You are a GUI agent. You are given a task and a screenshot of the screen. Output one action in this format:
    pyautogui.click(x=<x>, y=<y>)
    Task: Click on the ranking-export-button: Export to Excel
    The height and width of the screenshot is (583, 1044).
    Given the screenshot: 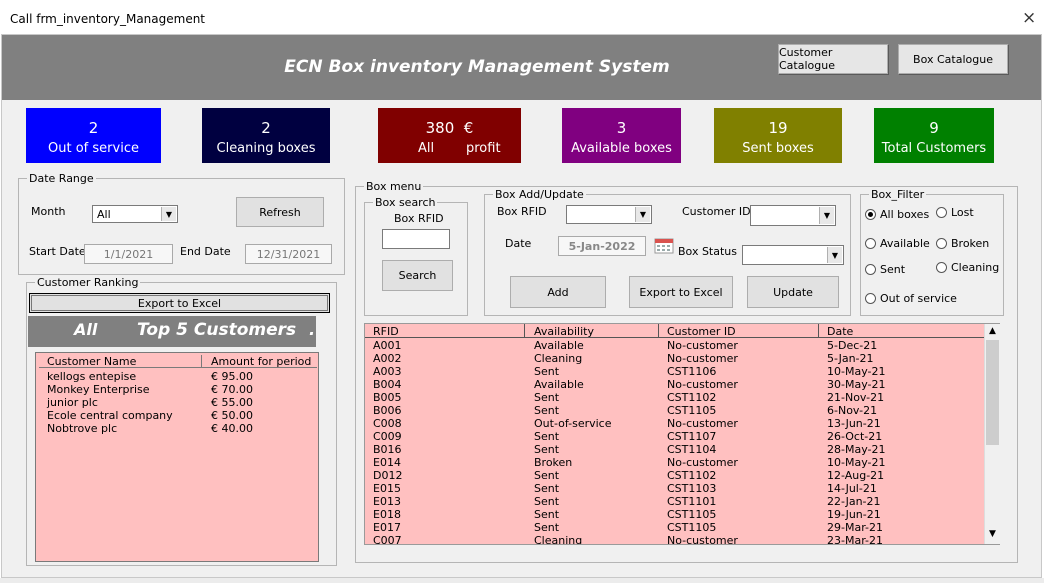 What is the action you would take?
    pyautogui.click(x=179, y=303)
    